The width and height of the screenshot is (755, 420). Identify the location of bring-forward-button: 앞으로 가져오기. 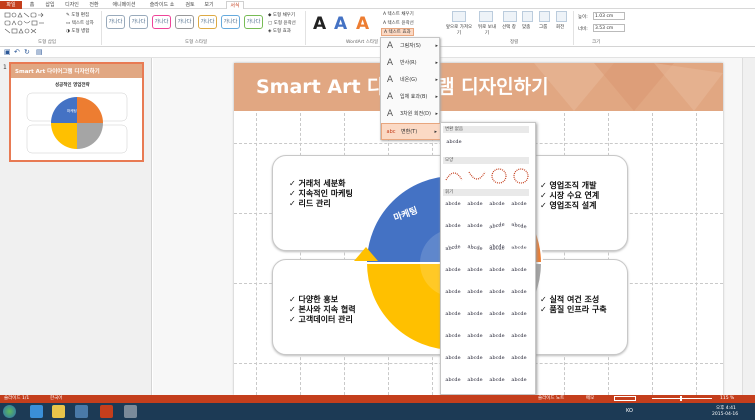
(459, 30).